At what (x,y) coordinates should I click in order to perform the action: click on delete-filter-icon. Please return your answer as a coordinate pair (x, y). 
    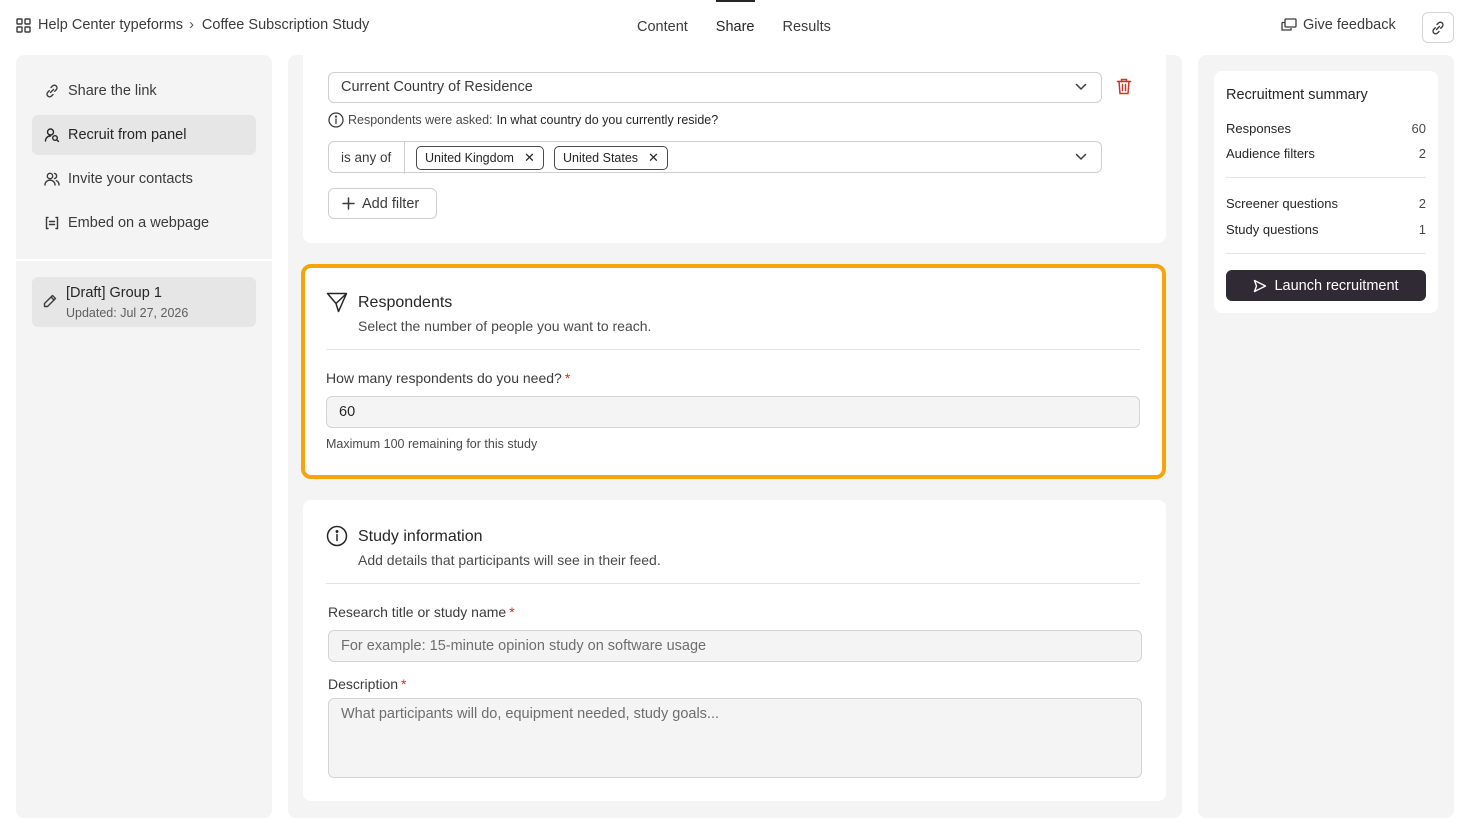
    Looking at the image, I should click on (1124, 86).